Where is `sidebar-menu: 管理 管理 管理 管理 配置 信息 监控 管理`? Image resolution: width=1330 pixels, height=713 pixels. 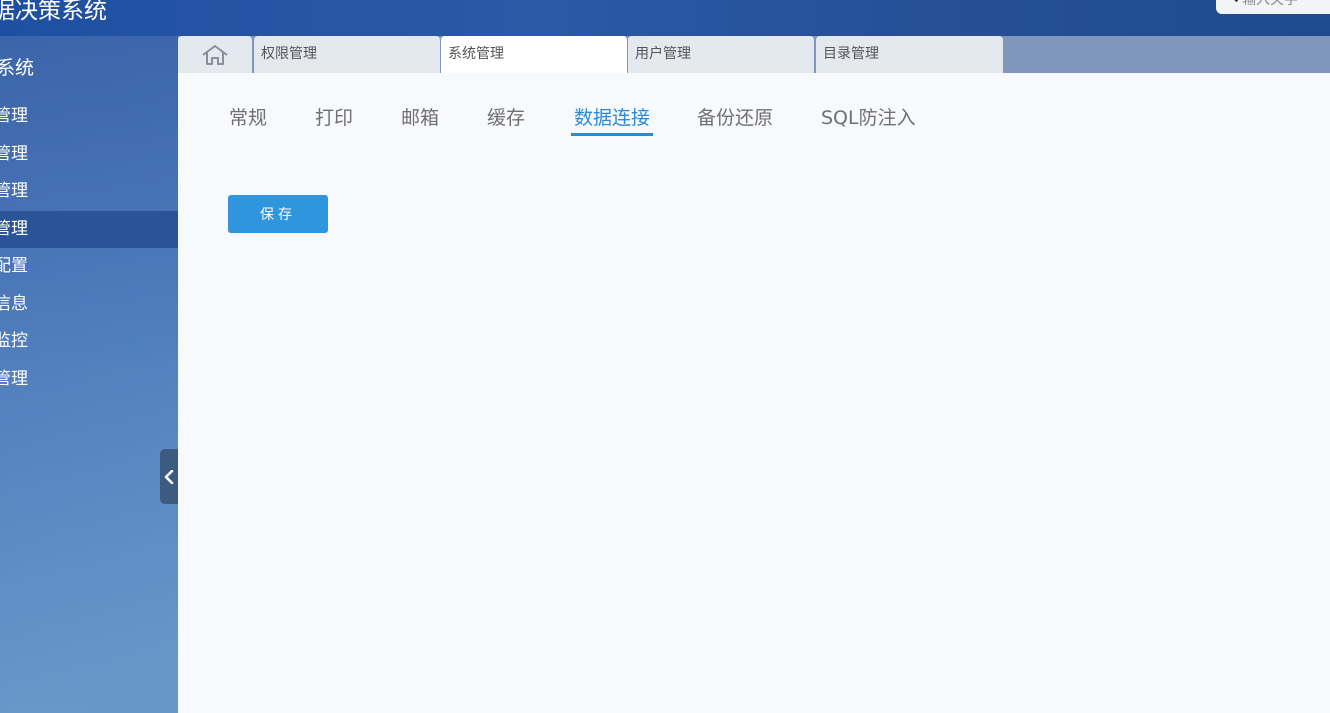
sidebar-menu: 管理 管理 管理 管理 配置 信息 监控 管理 is located at coordinates (89, 248).